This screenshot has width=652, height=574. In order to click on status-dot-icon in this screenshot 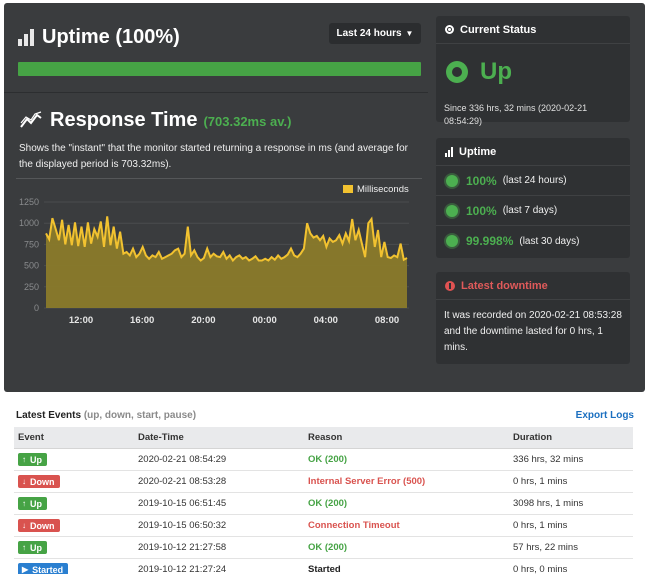, I will do `click(449, 29)`.